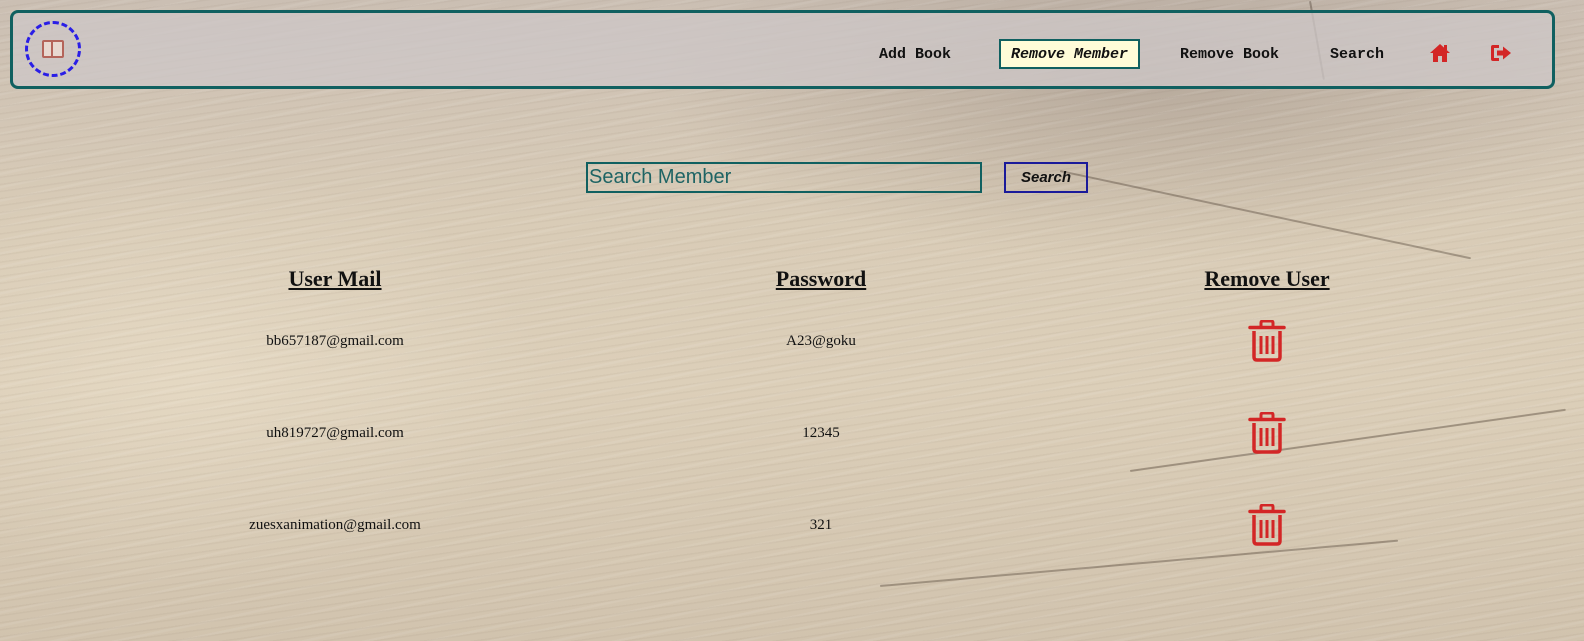 The image size is (1584, 641). Describe the element at coordinates (784, 177) in the screenshot. I see `search-member-input` at that location.